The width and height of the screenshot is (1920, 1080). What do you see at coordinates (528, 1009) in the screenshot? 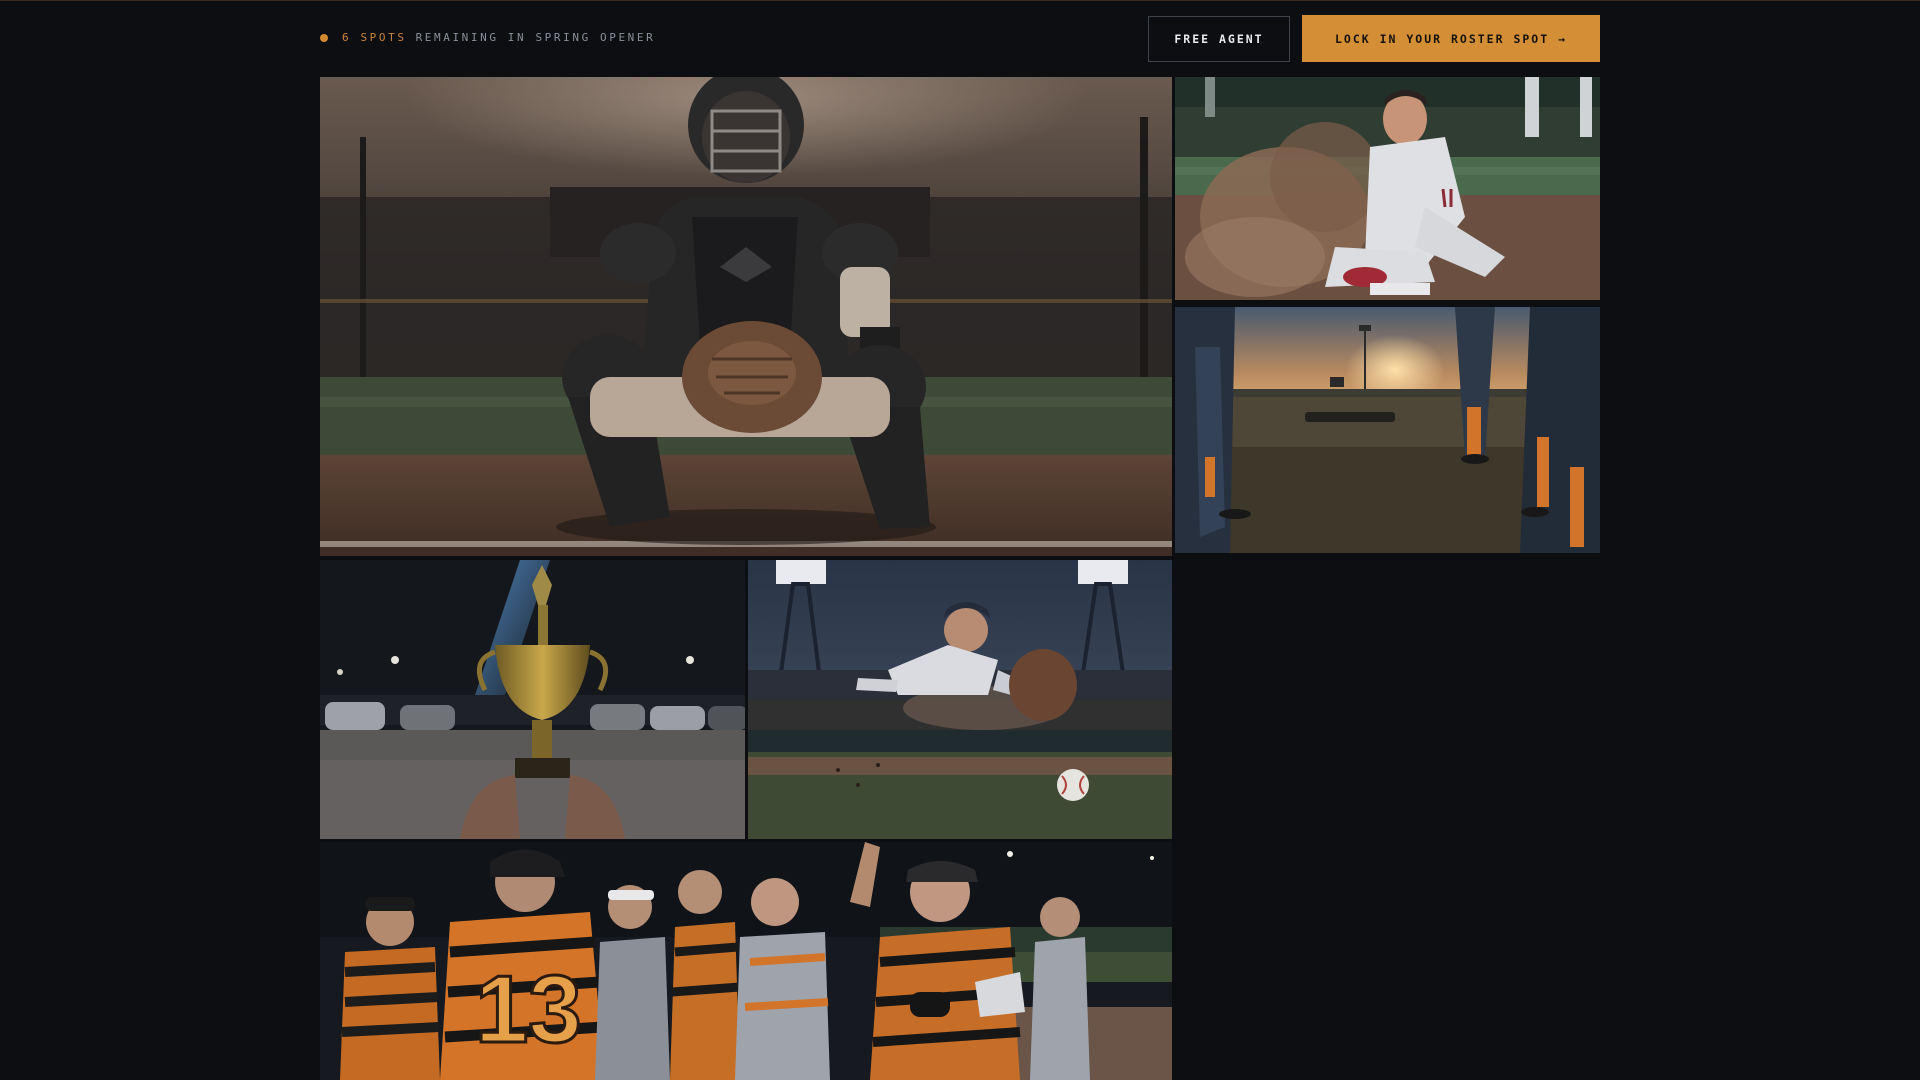
I see `jersey-number: 13` at bounding box center [528, 1009].